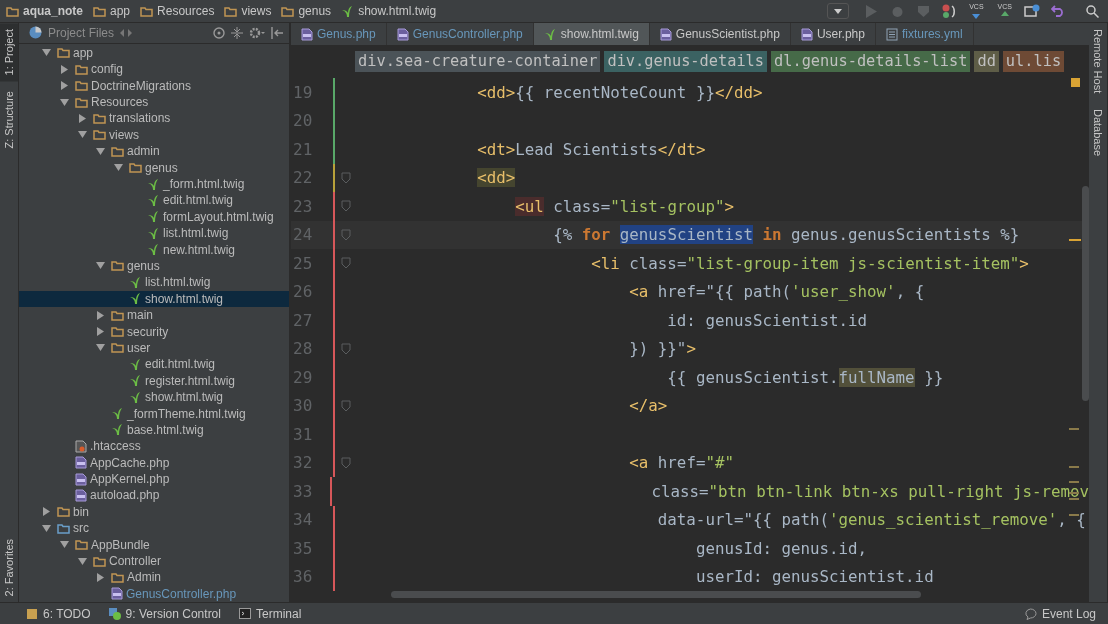  Describe the element at coordinates (1098, 61) in the screenshot. I see `tool-window-tab: Remote Host` at that location.